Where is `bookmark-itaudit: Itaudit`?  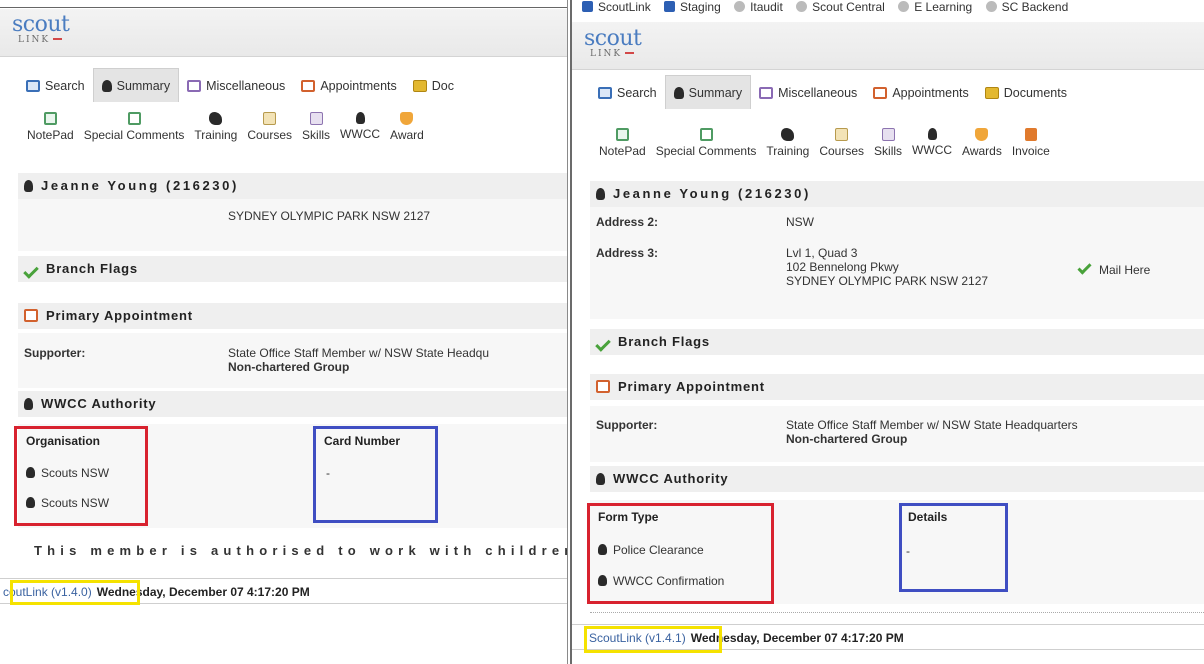
bookmark-itaudit: Itaudit is located at coordinates (758, 7).